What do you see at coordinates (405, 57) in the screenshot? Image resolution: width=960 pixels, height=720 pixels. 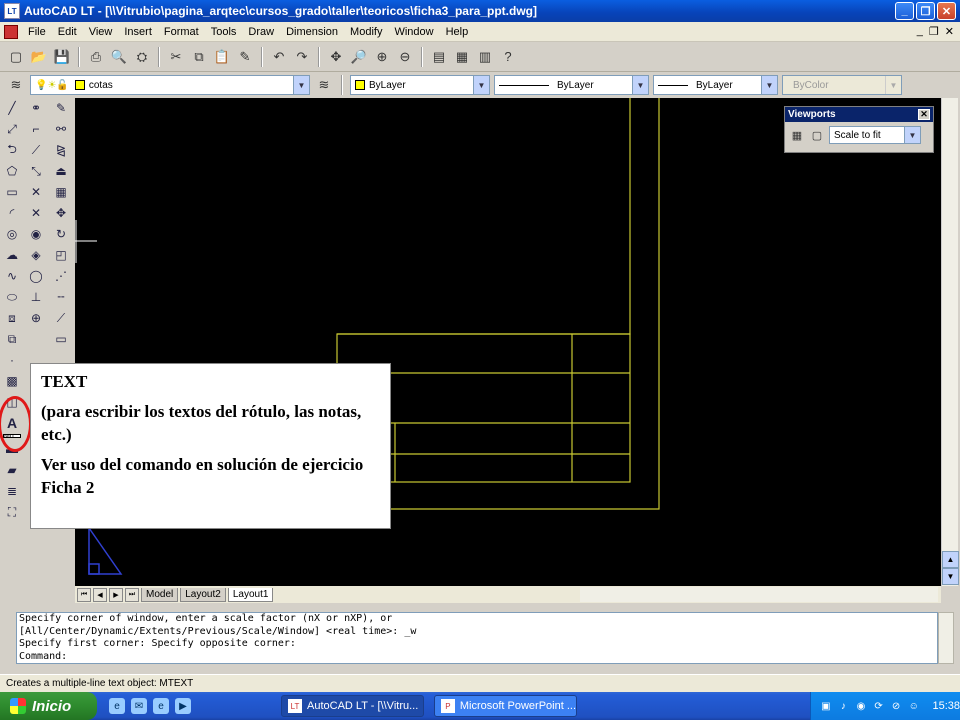 I see `zoom-previous-icon: ⊖` at bounding box center [405, 57].